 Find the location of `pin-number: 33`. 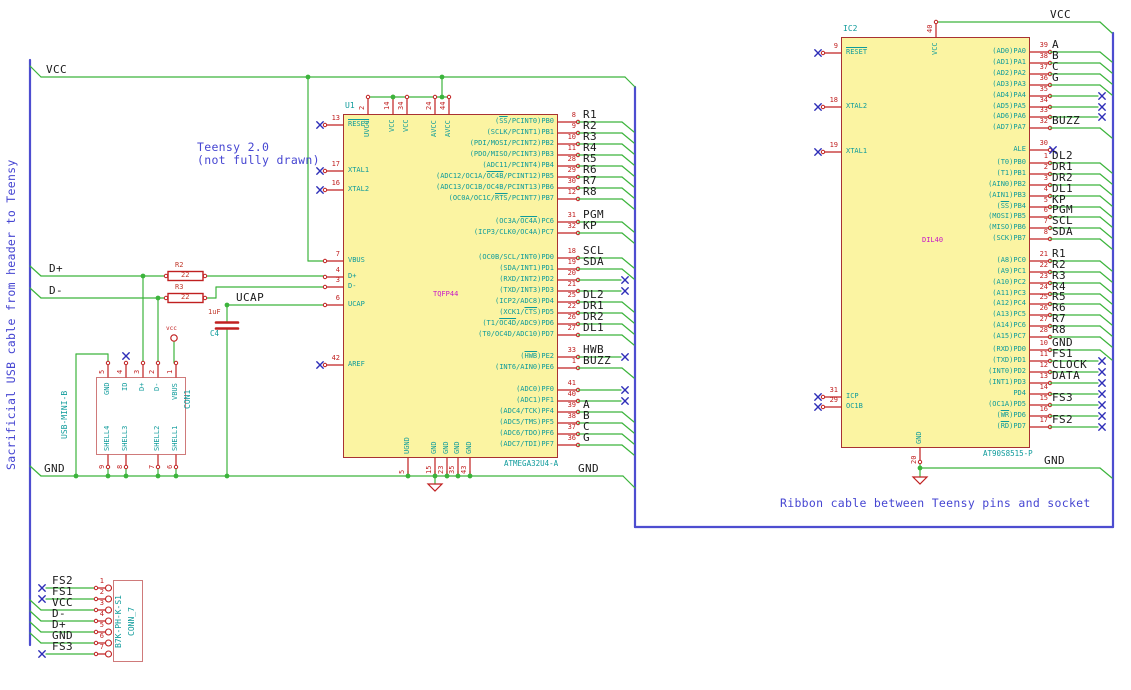

pin-number: 33 is located at coordinates (1043, 110).